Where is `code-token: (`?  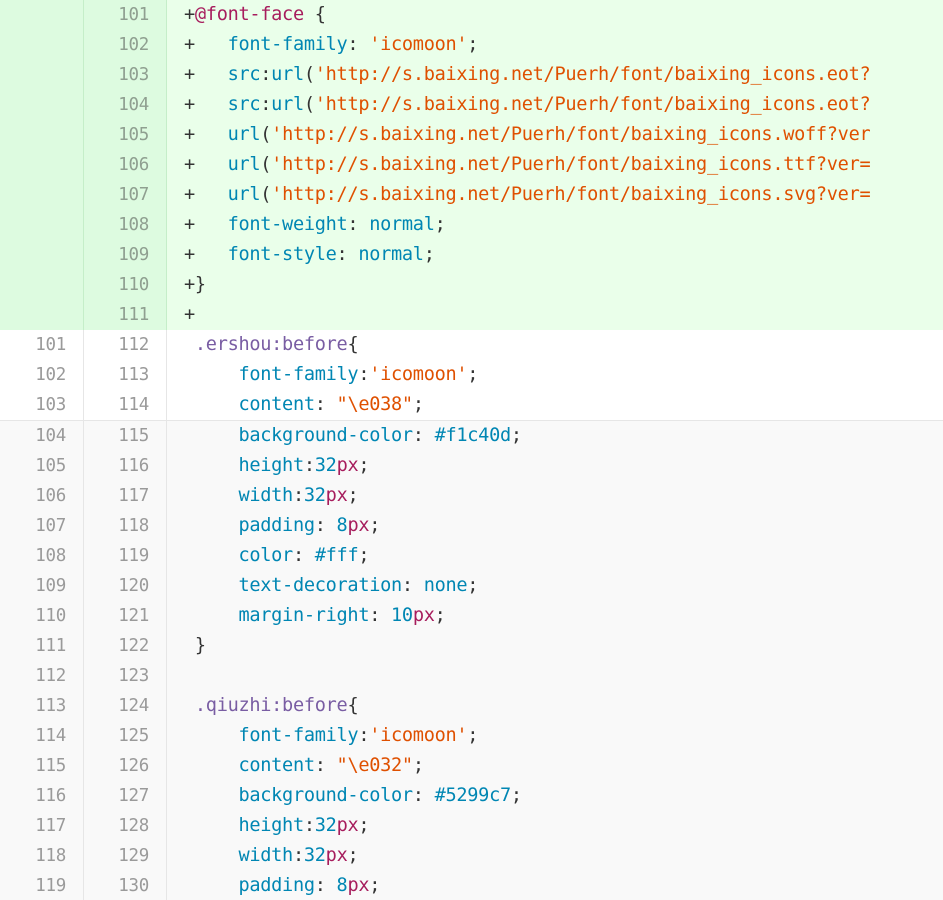 code-token: ( is located at coordinates (266, 194).